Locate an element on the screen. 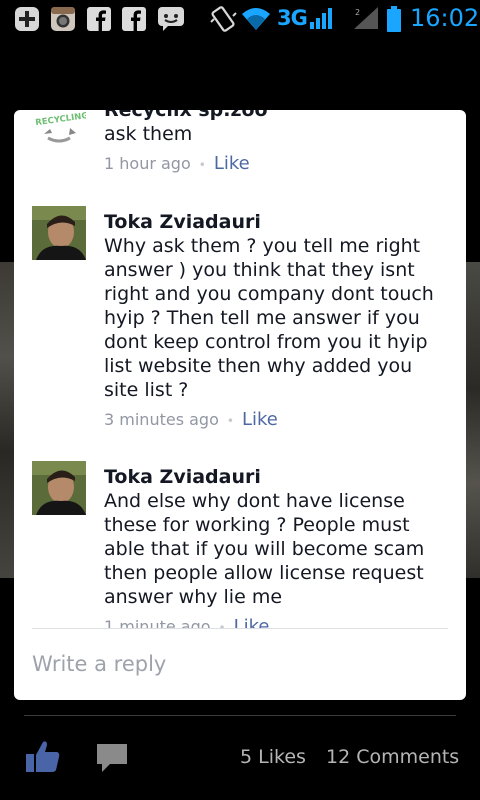 The width and height of the screenshot is (480, 800). wifi-icon is located at coordinates (256, 19).